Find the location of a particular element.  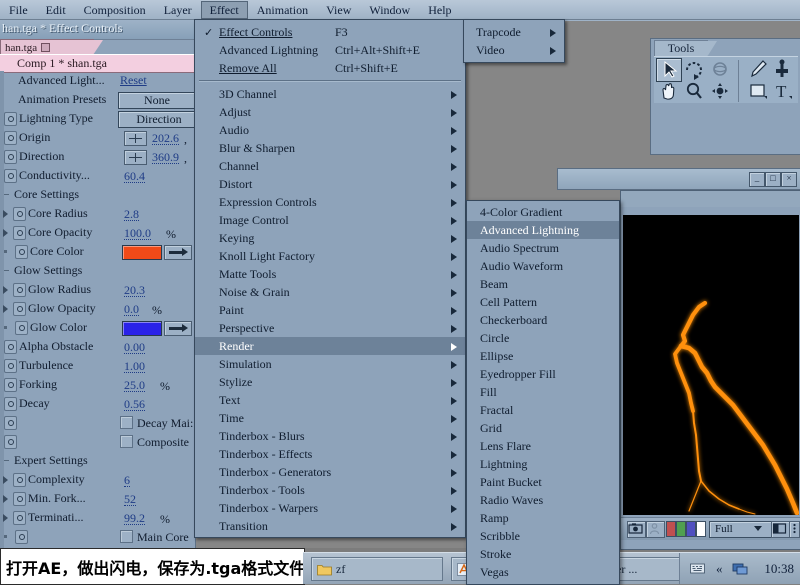

render-item-4-color-gradient: 4-Color Gradient is located at coordinates (543, 212).